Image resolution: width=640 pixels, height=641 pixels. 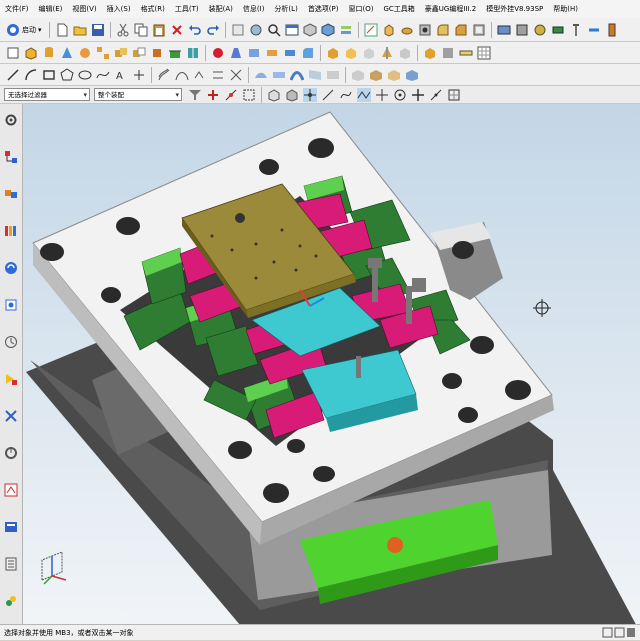 I want to click on patch-icon, so click(x=412, y=75).